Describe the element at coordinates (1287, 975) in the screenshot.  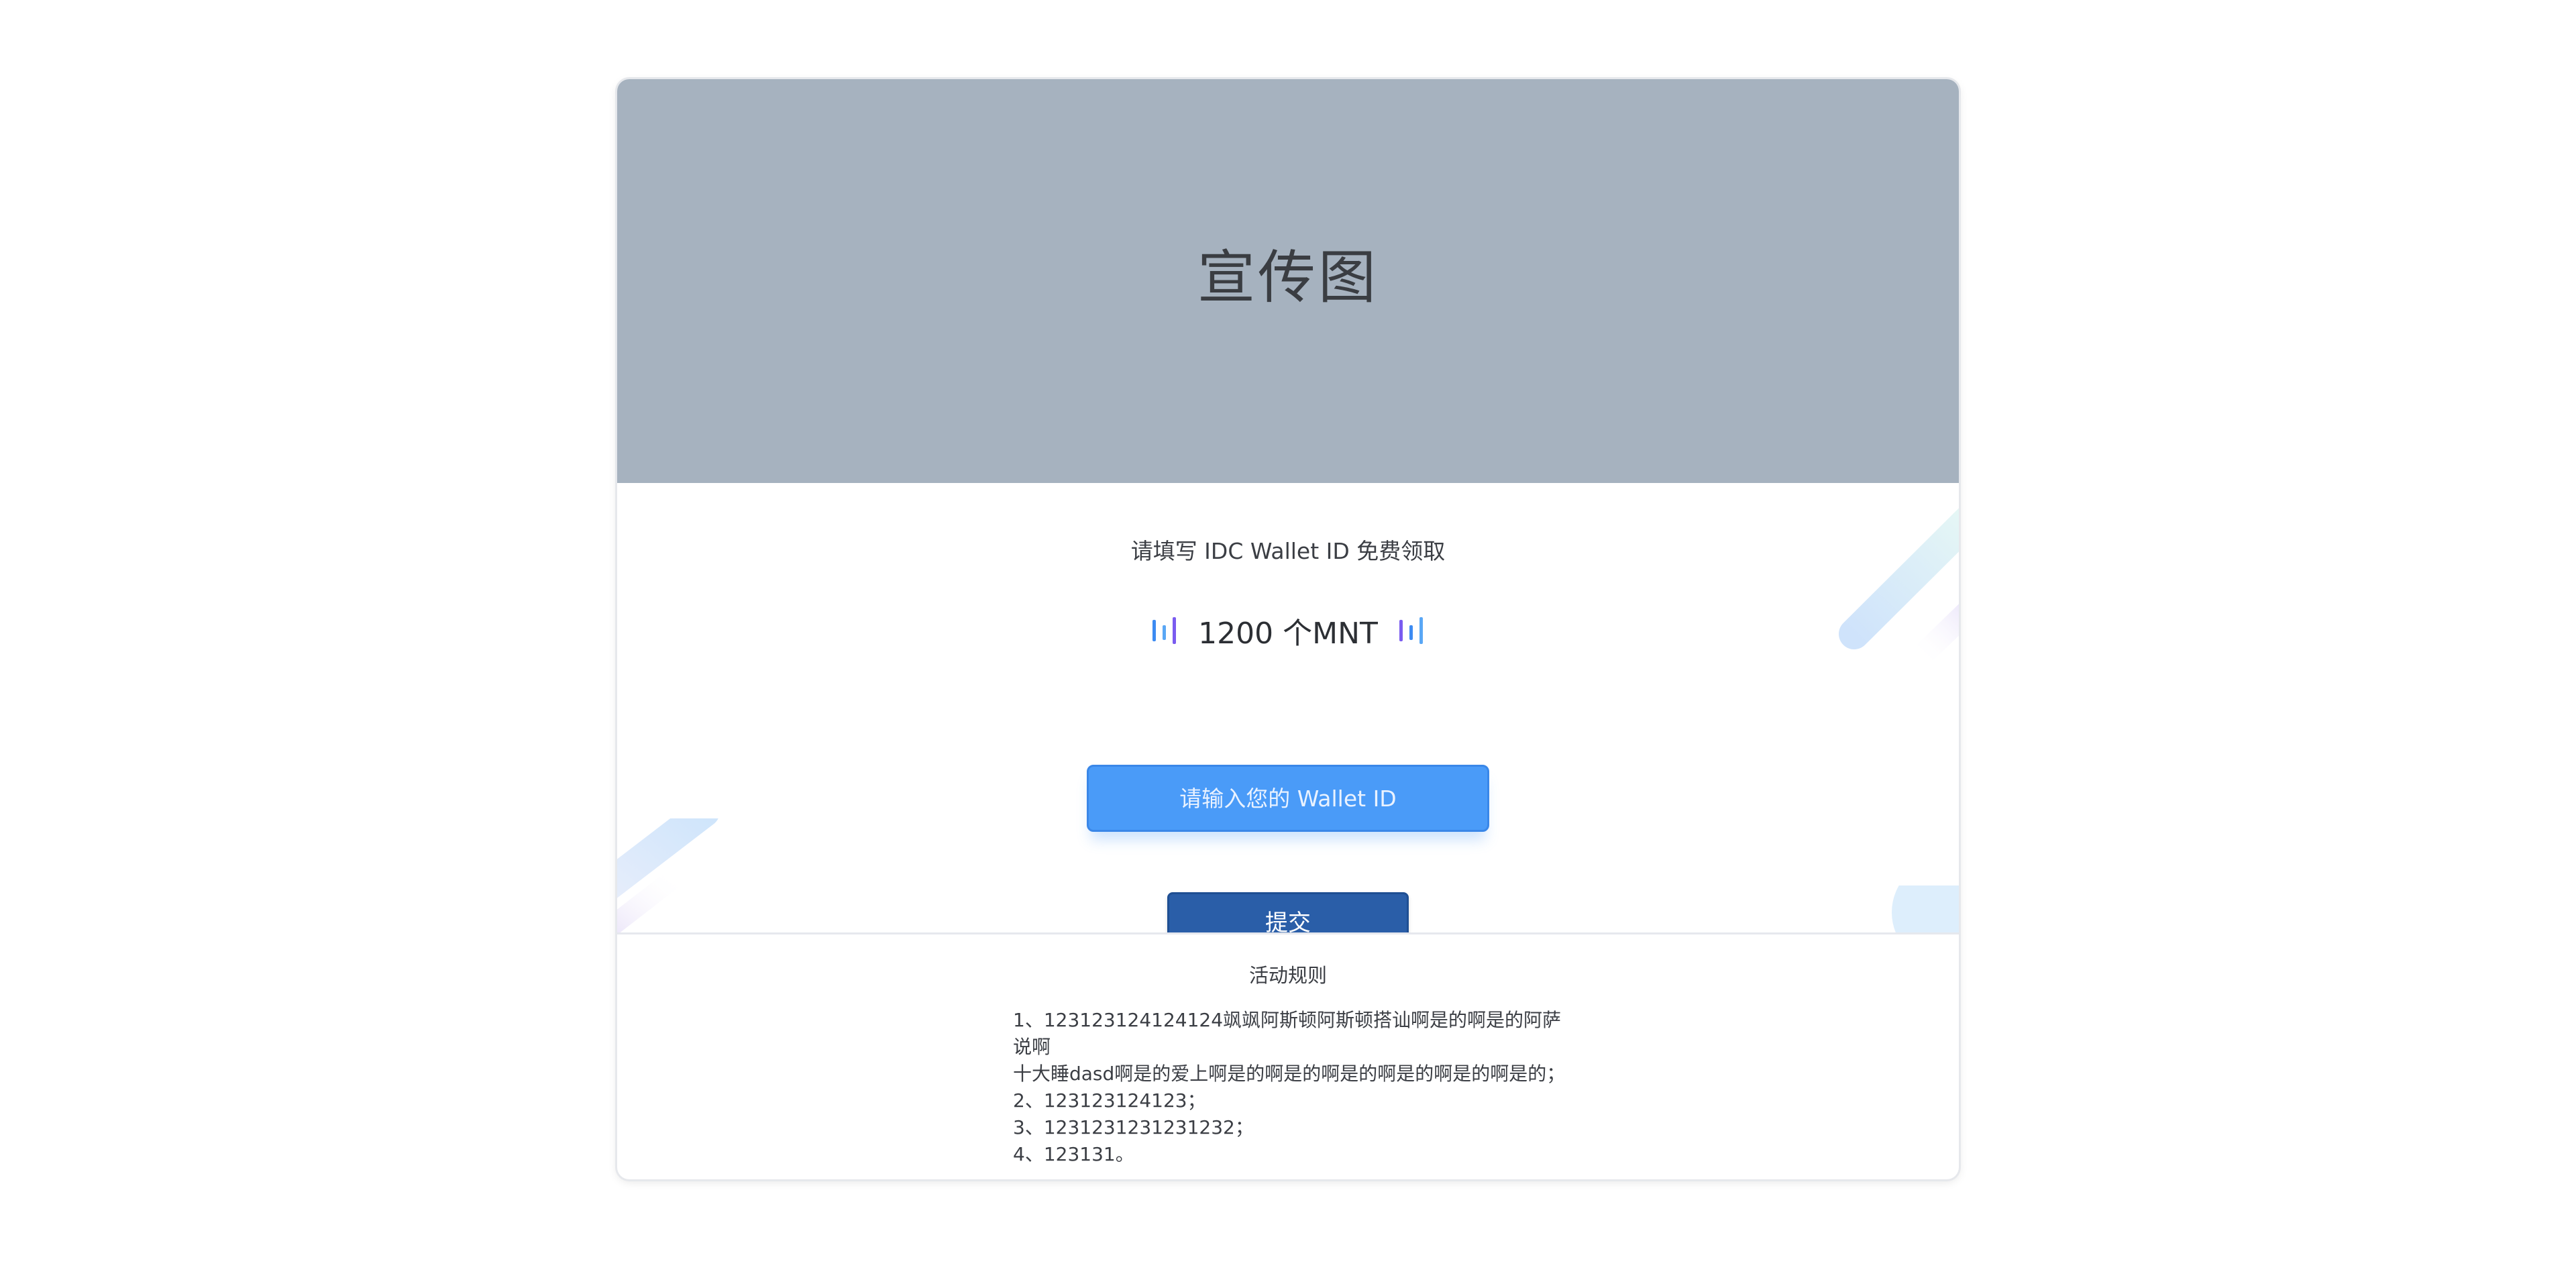
I see `rules-title: 活动规则` at that location.